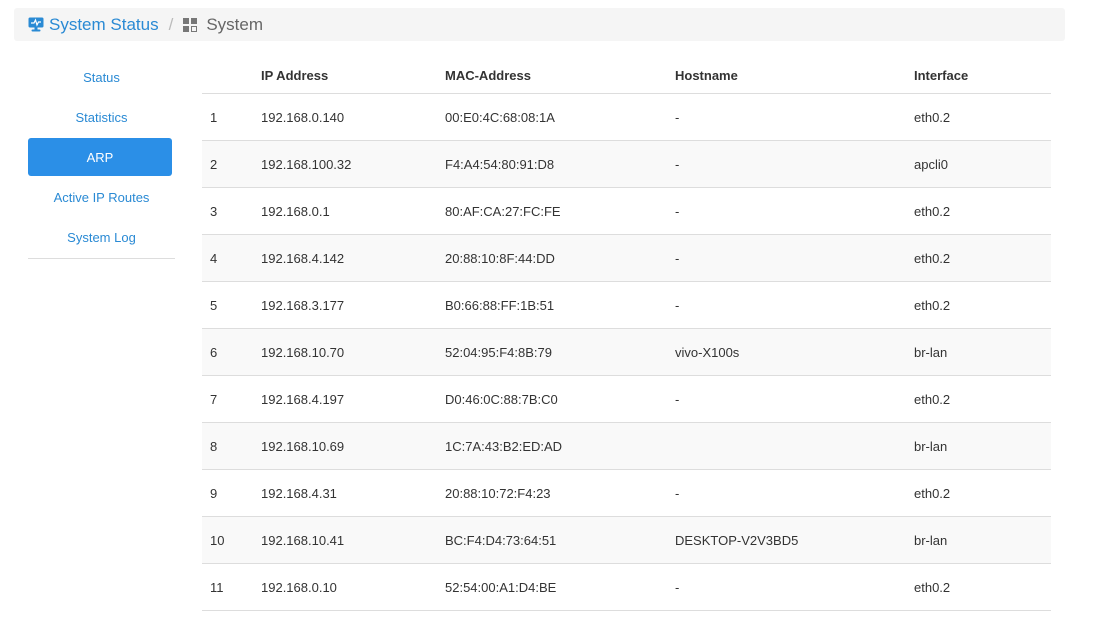 This screenshot has height=617, width=1107. What do you see at coordinates (231, 117) in the screenshot?
I see `cell-index: 1` at bounding box center [231, 117].